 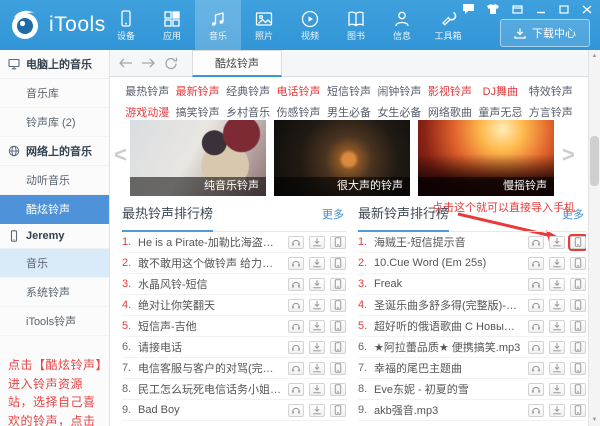 I want to click on ringtone-title: He is a Pirate-加勒比海盗原声, so click(x=213, y=242).